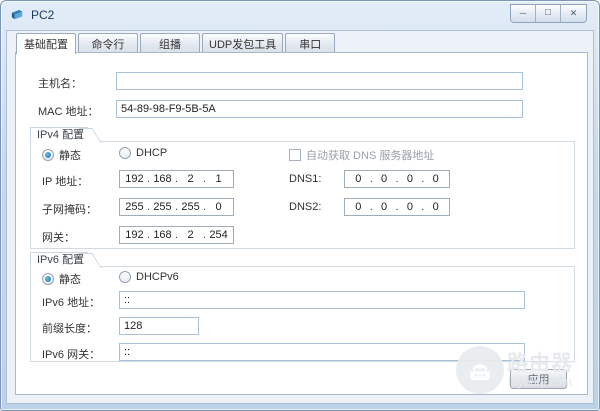  Describe the element at coordinates (68, 112) in the screenshot. I see `mac-label: MAC 地址：` at that location.